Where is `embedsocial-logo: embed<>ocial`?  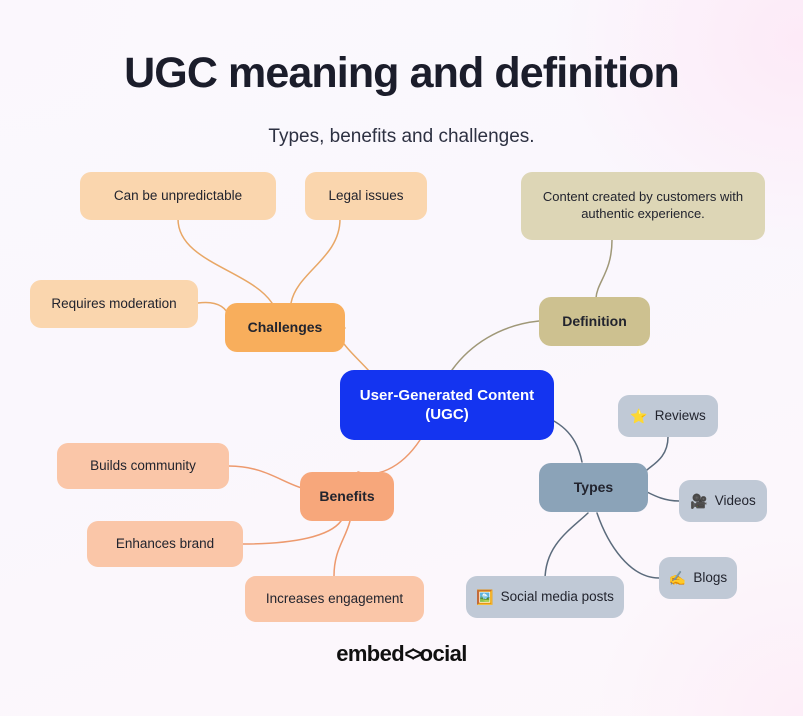
embedsocial-logo: embed<>ocial is located at coordinates (401, 654).